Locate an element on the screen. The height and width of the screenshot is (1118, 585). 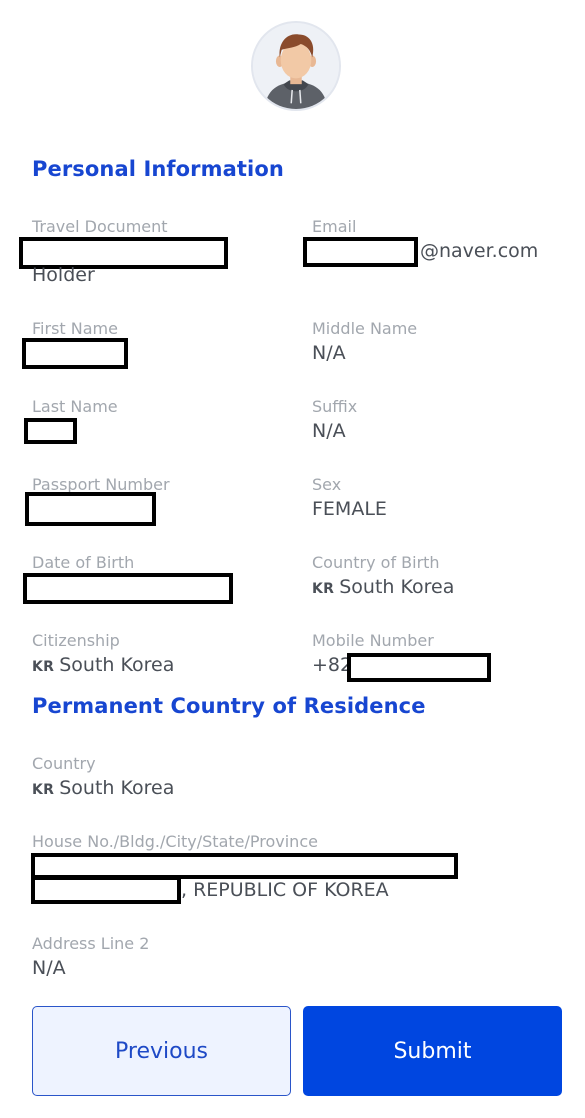
previous-button: Previous is located at coordinates (161, 1051).